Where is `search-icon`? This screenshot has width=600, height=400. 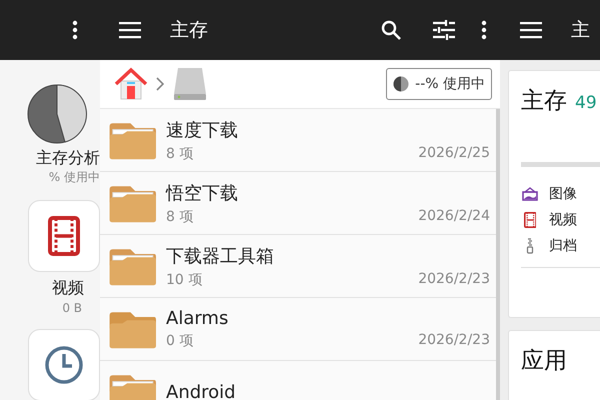 search-icon is located at coordinates (391, 30).